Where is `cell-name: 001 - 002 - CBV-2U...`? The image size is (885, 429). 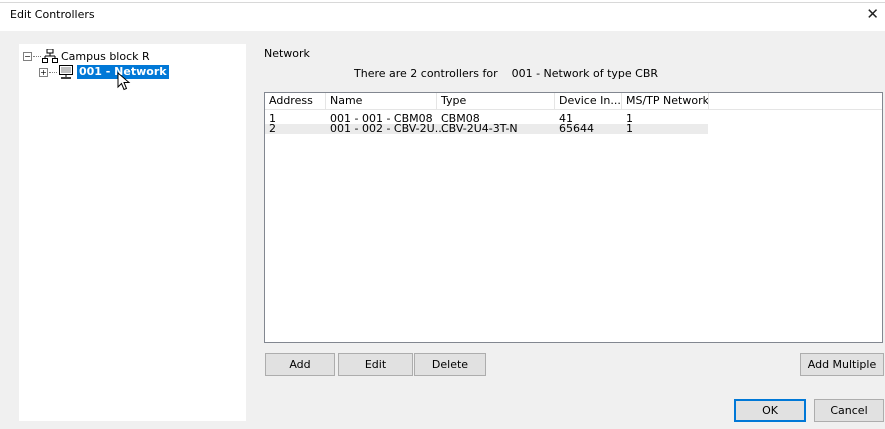
cell-name: 001 - 002 - CBV-2U... is located at coordinates (388, 128).